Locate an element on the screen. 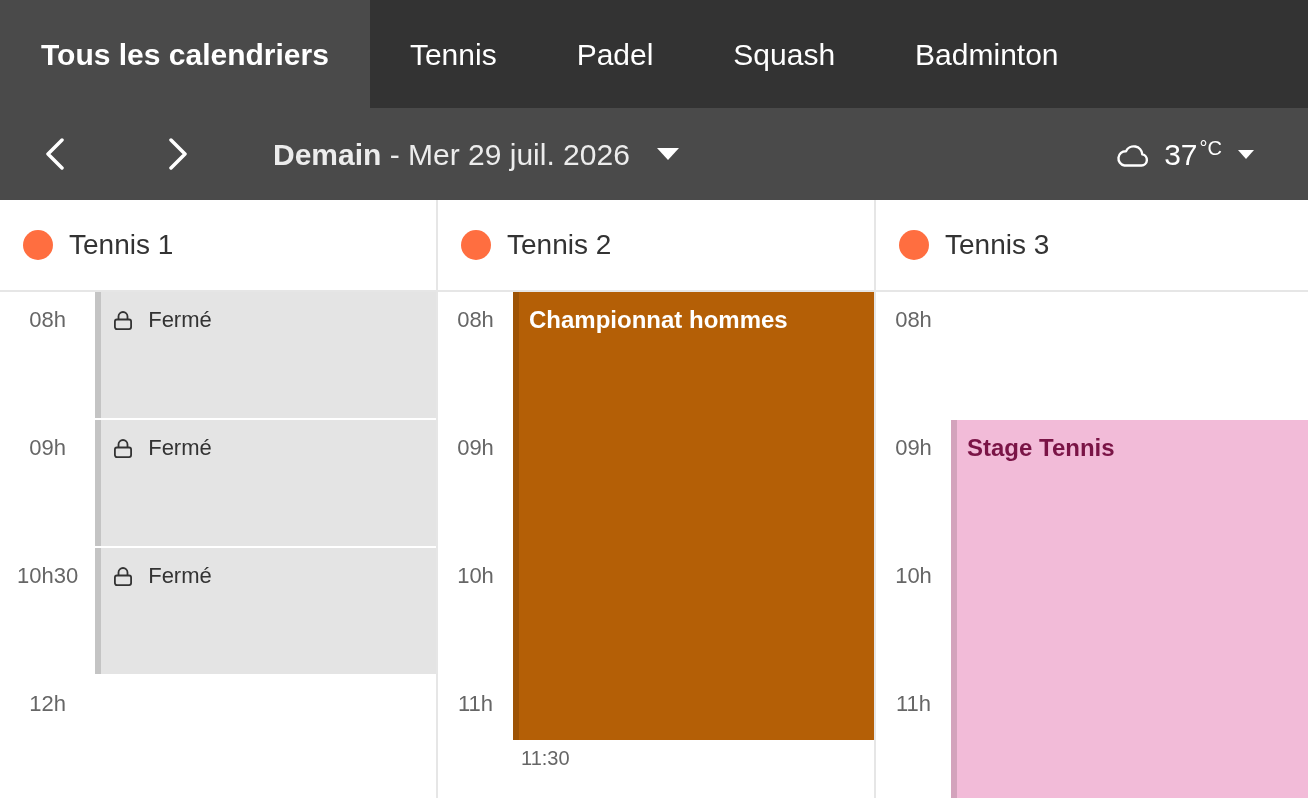  calendar-tab: Tous les calendriers is located at coordinates (185, 54).